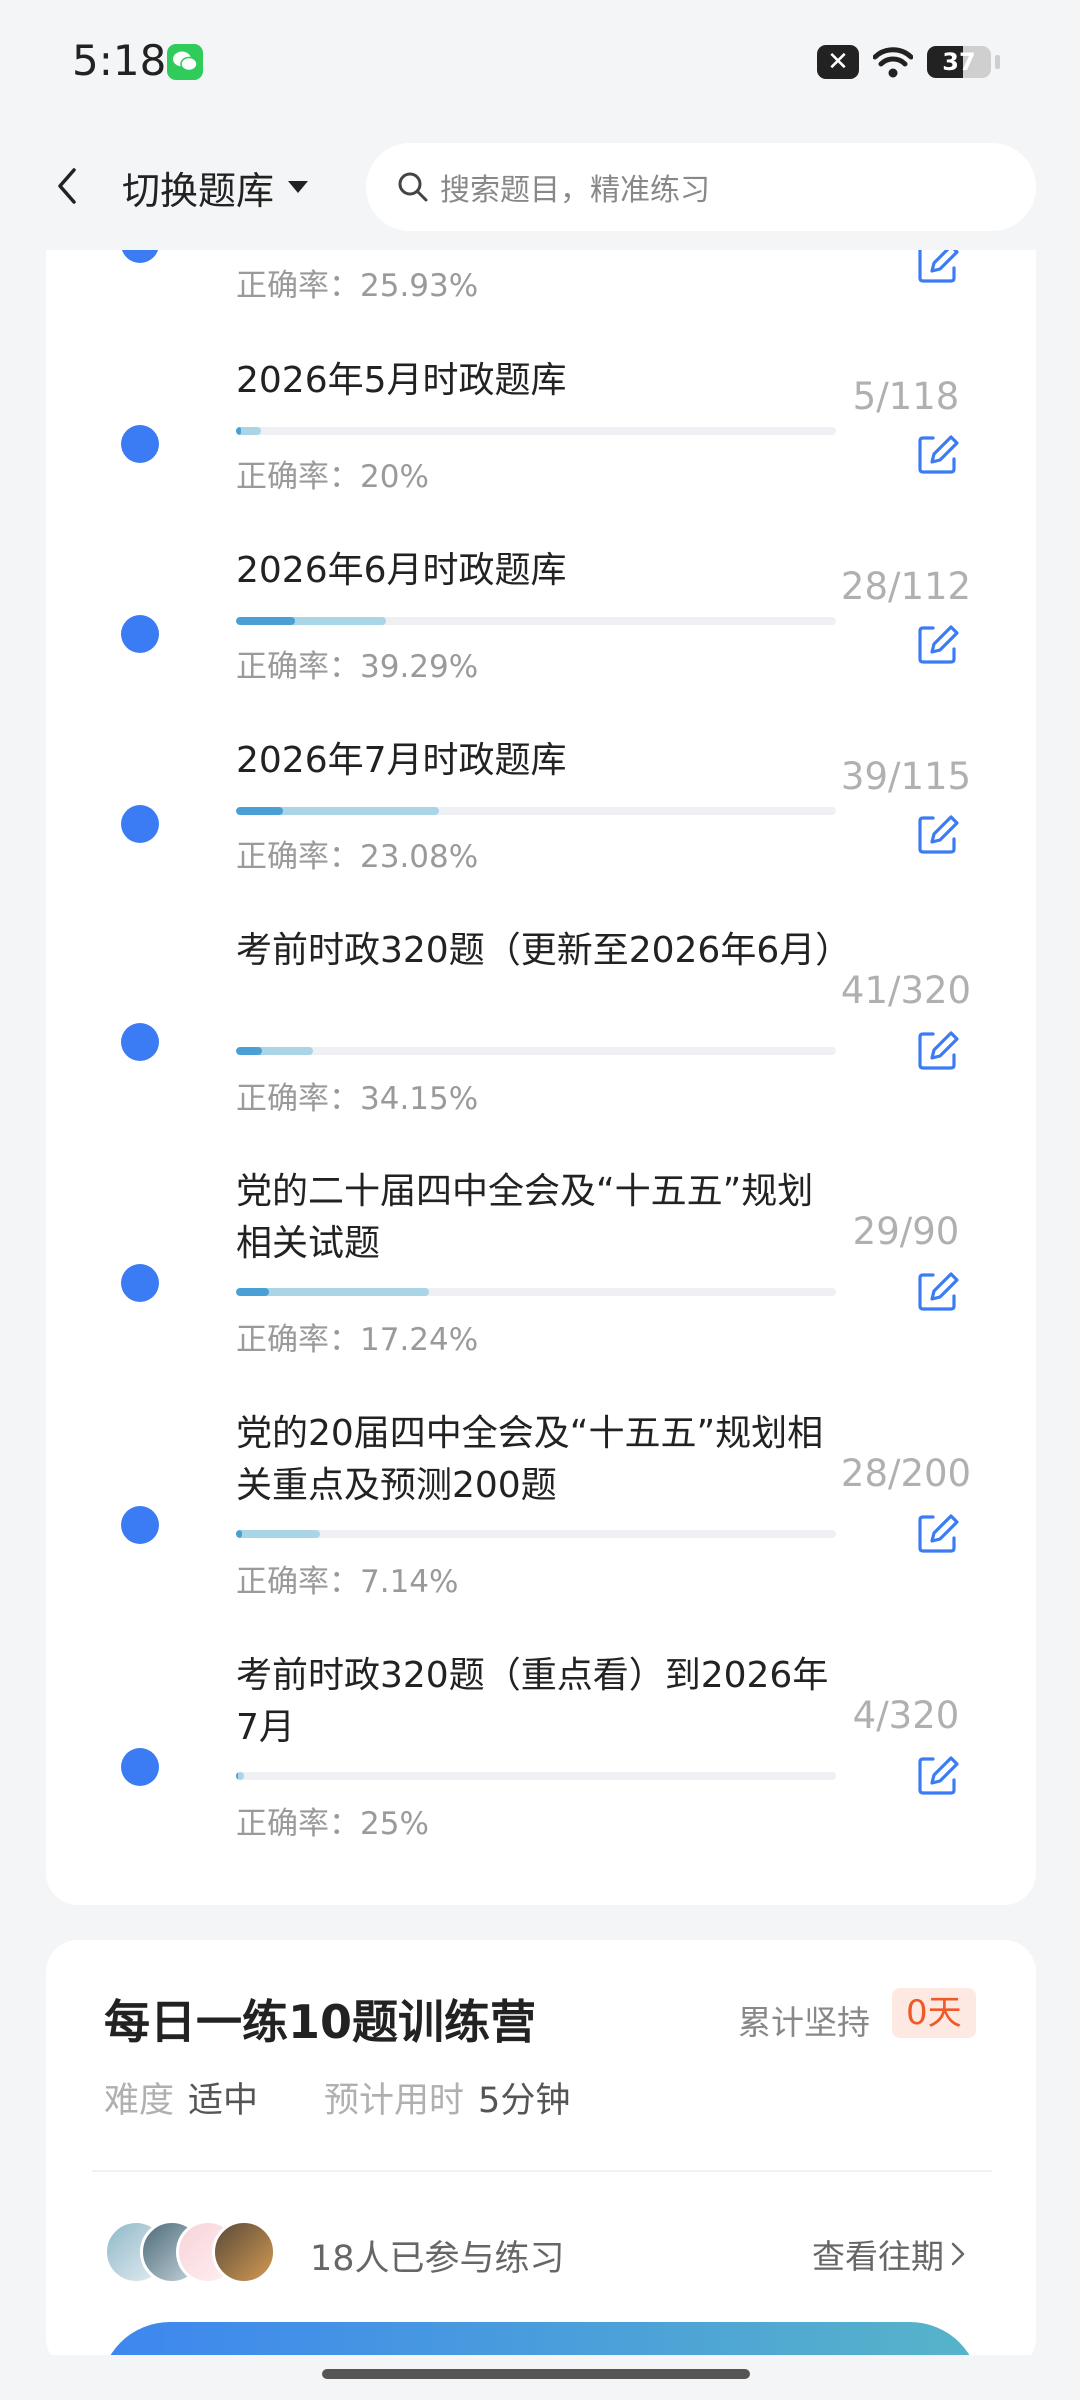 The image size is (1080, 2400). What do you see at coordinates (347, 1582) in the screenshot?
I see `bank-accuracy: 正确率：7.14%` at bounding box center [347, 1582].